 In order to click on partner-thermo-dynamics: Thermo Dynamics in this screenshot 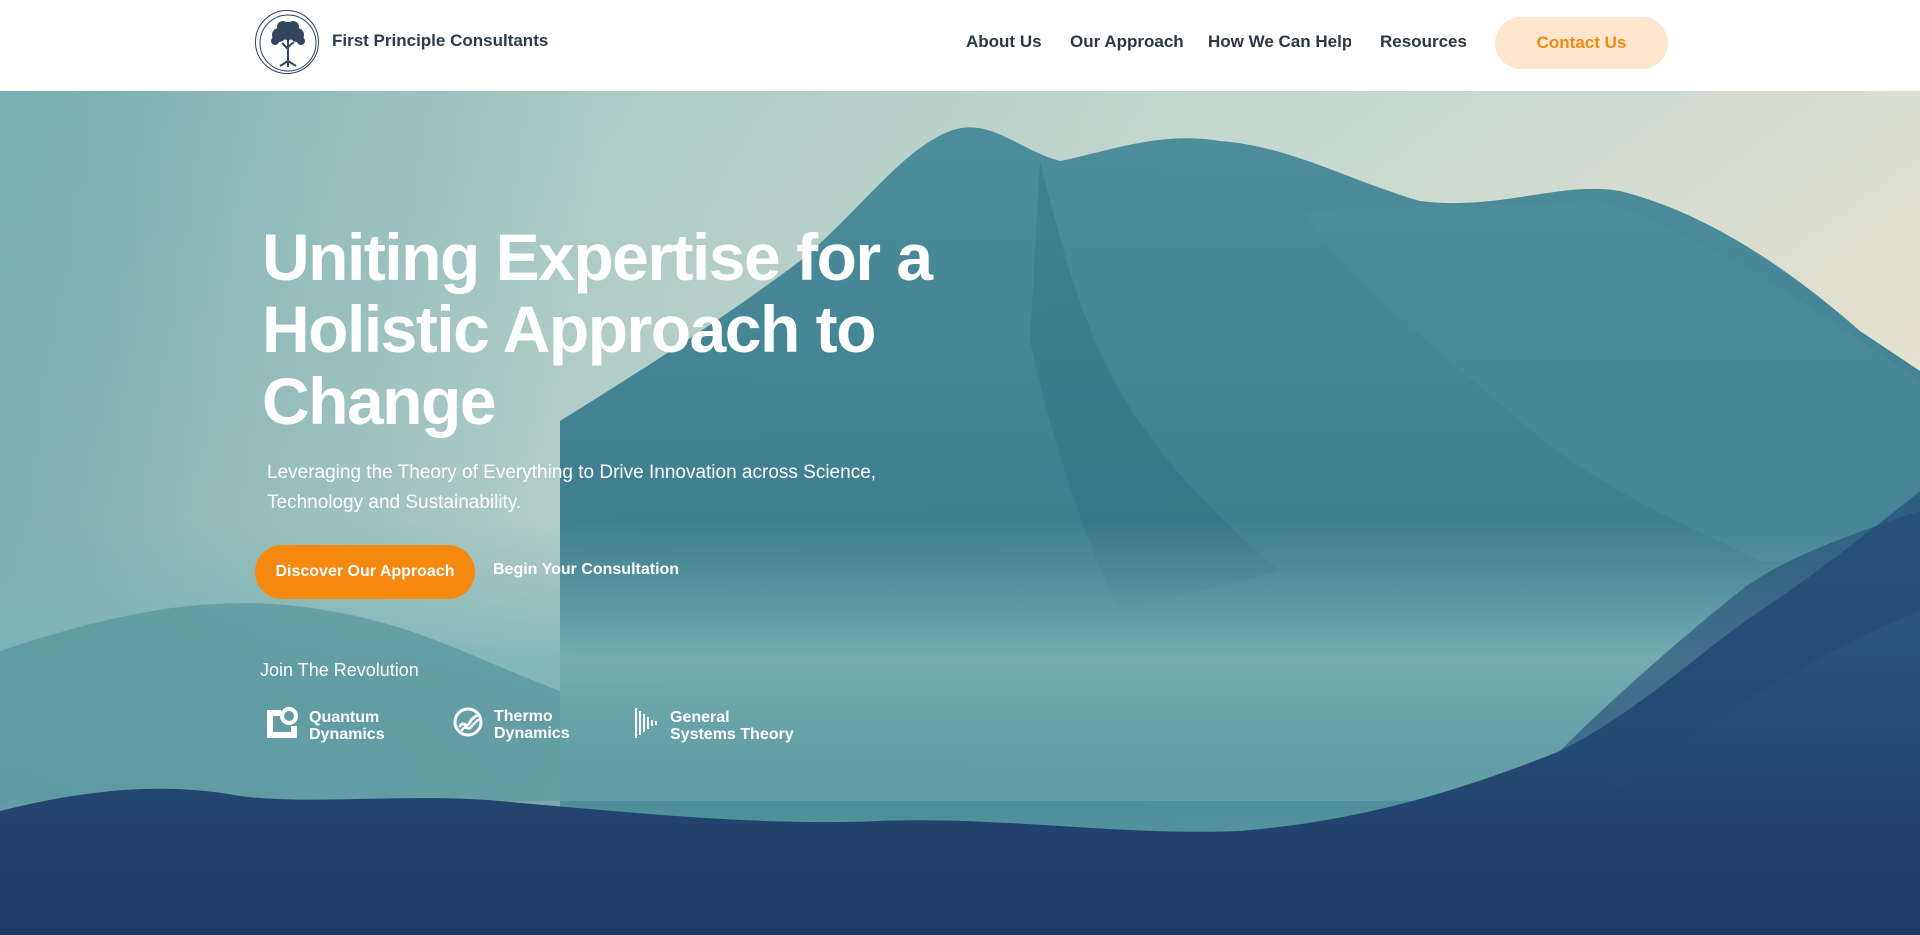, I will do `click(511, 724)`.